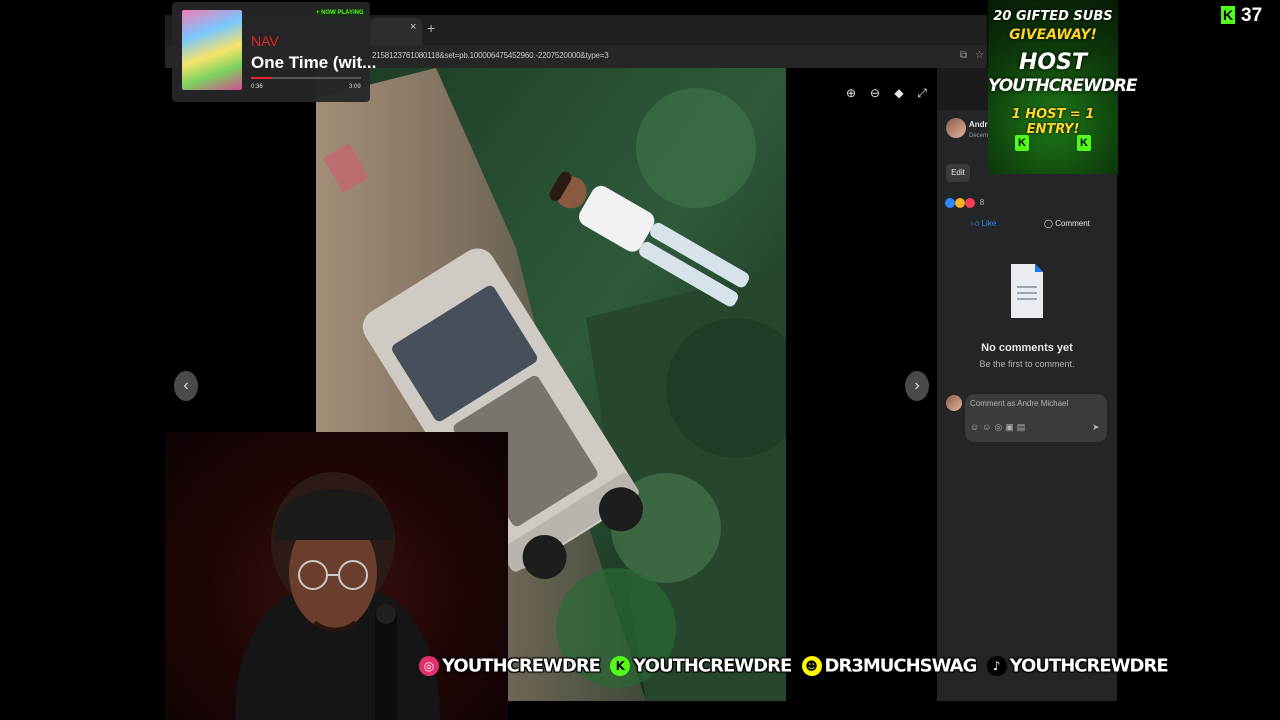 This screenshot has width=1280, height=720. Describe the element at coordinates (970, 203) in the screenshot. I see `love-reaction-icon` at that location.